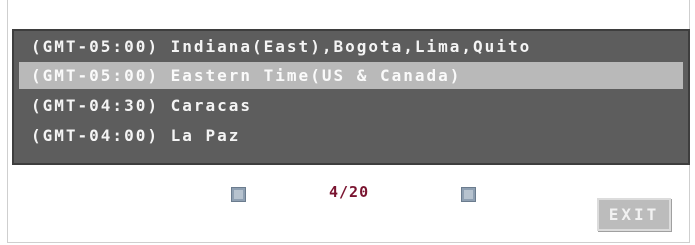 This screenshot has height=245, width=695. What do you see at coordinates (351, 75) in the screenshot?
I see `timezone-item-selected: (GMT-05:00) Eastern Time(US & Canada)` at bounding box center [351, 75].